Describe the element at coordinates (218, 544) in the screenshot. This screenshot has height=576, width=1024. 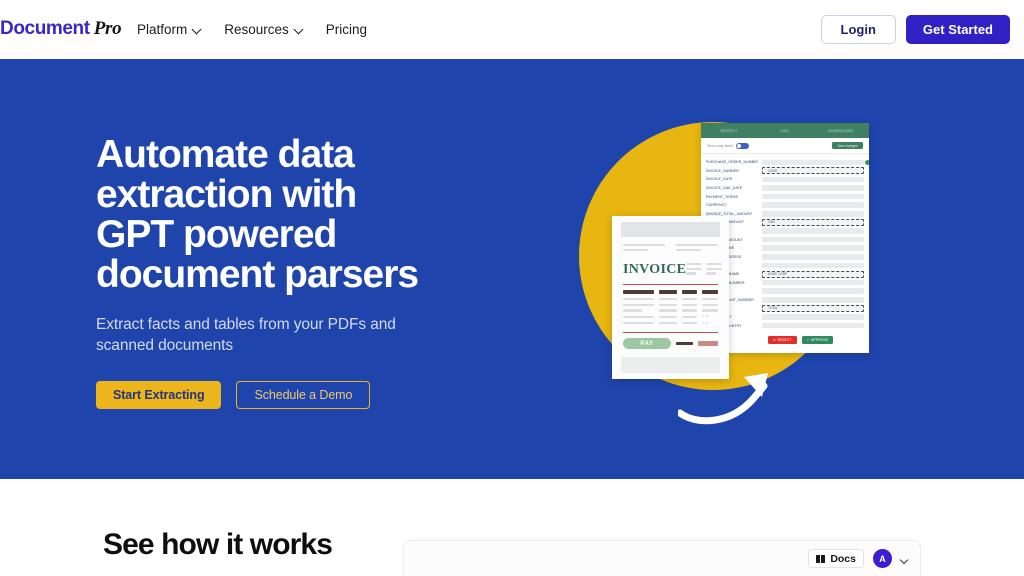
I see `section-title: See how it works` at that location.